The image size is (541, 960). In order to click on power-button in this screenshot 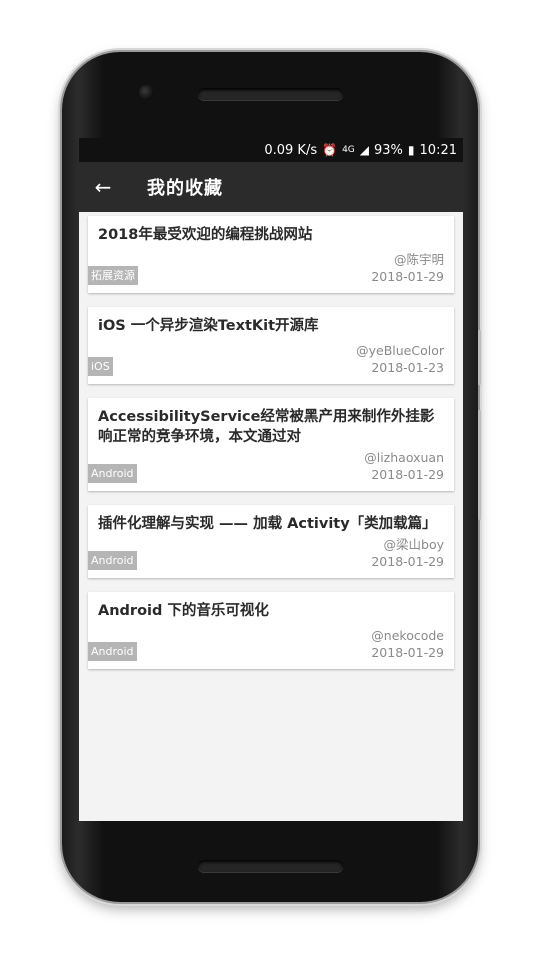, I will do `click(479, 357)`.